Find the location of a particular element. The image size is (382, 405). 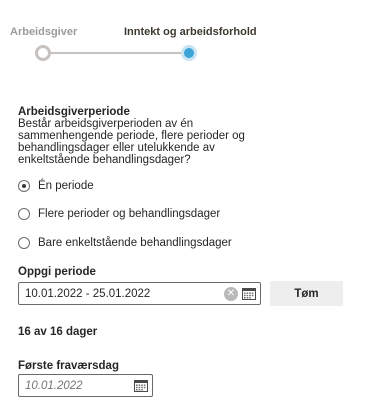

radio-option-flere-perioder: Flere perioder og behandlingsdager is located at coordinates (119, 214).